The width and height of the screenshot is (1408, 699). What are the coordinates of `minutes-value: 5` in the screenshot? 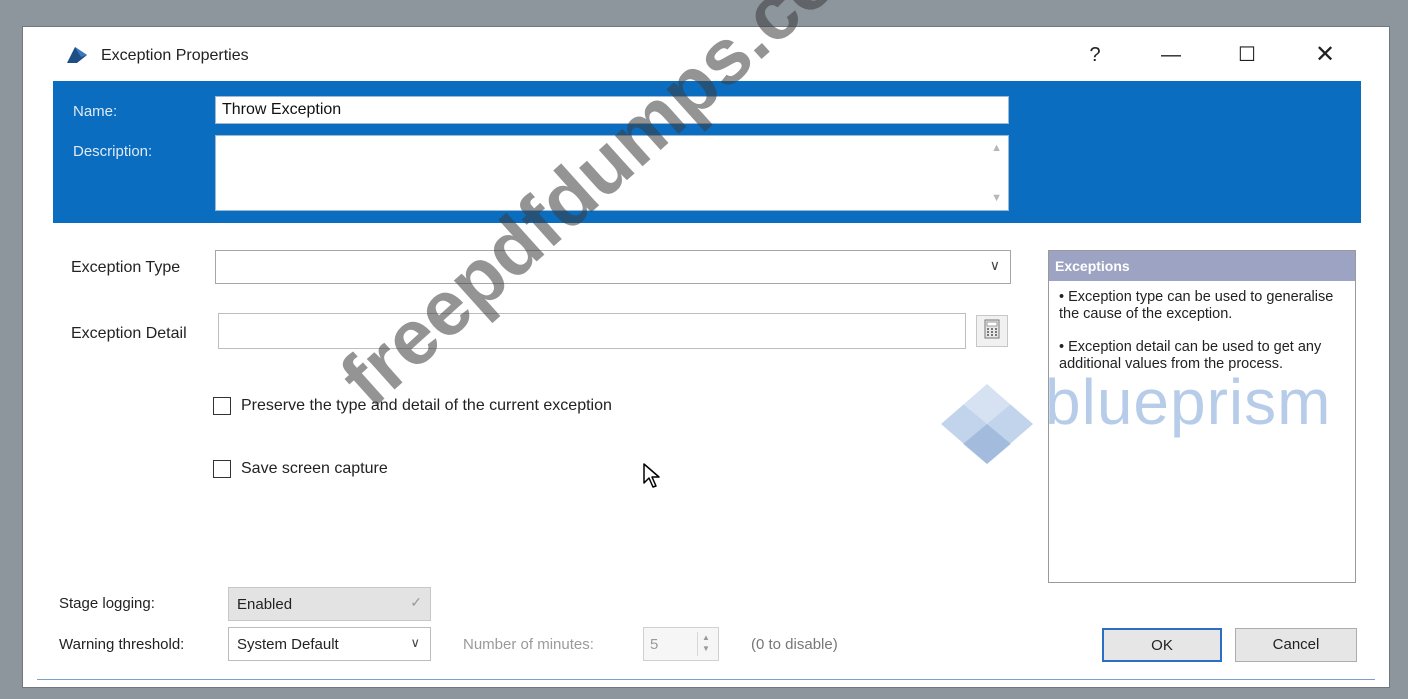 It's located at (654, 644).